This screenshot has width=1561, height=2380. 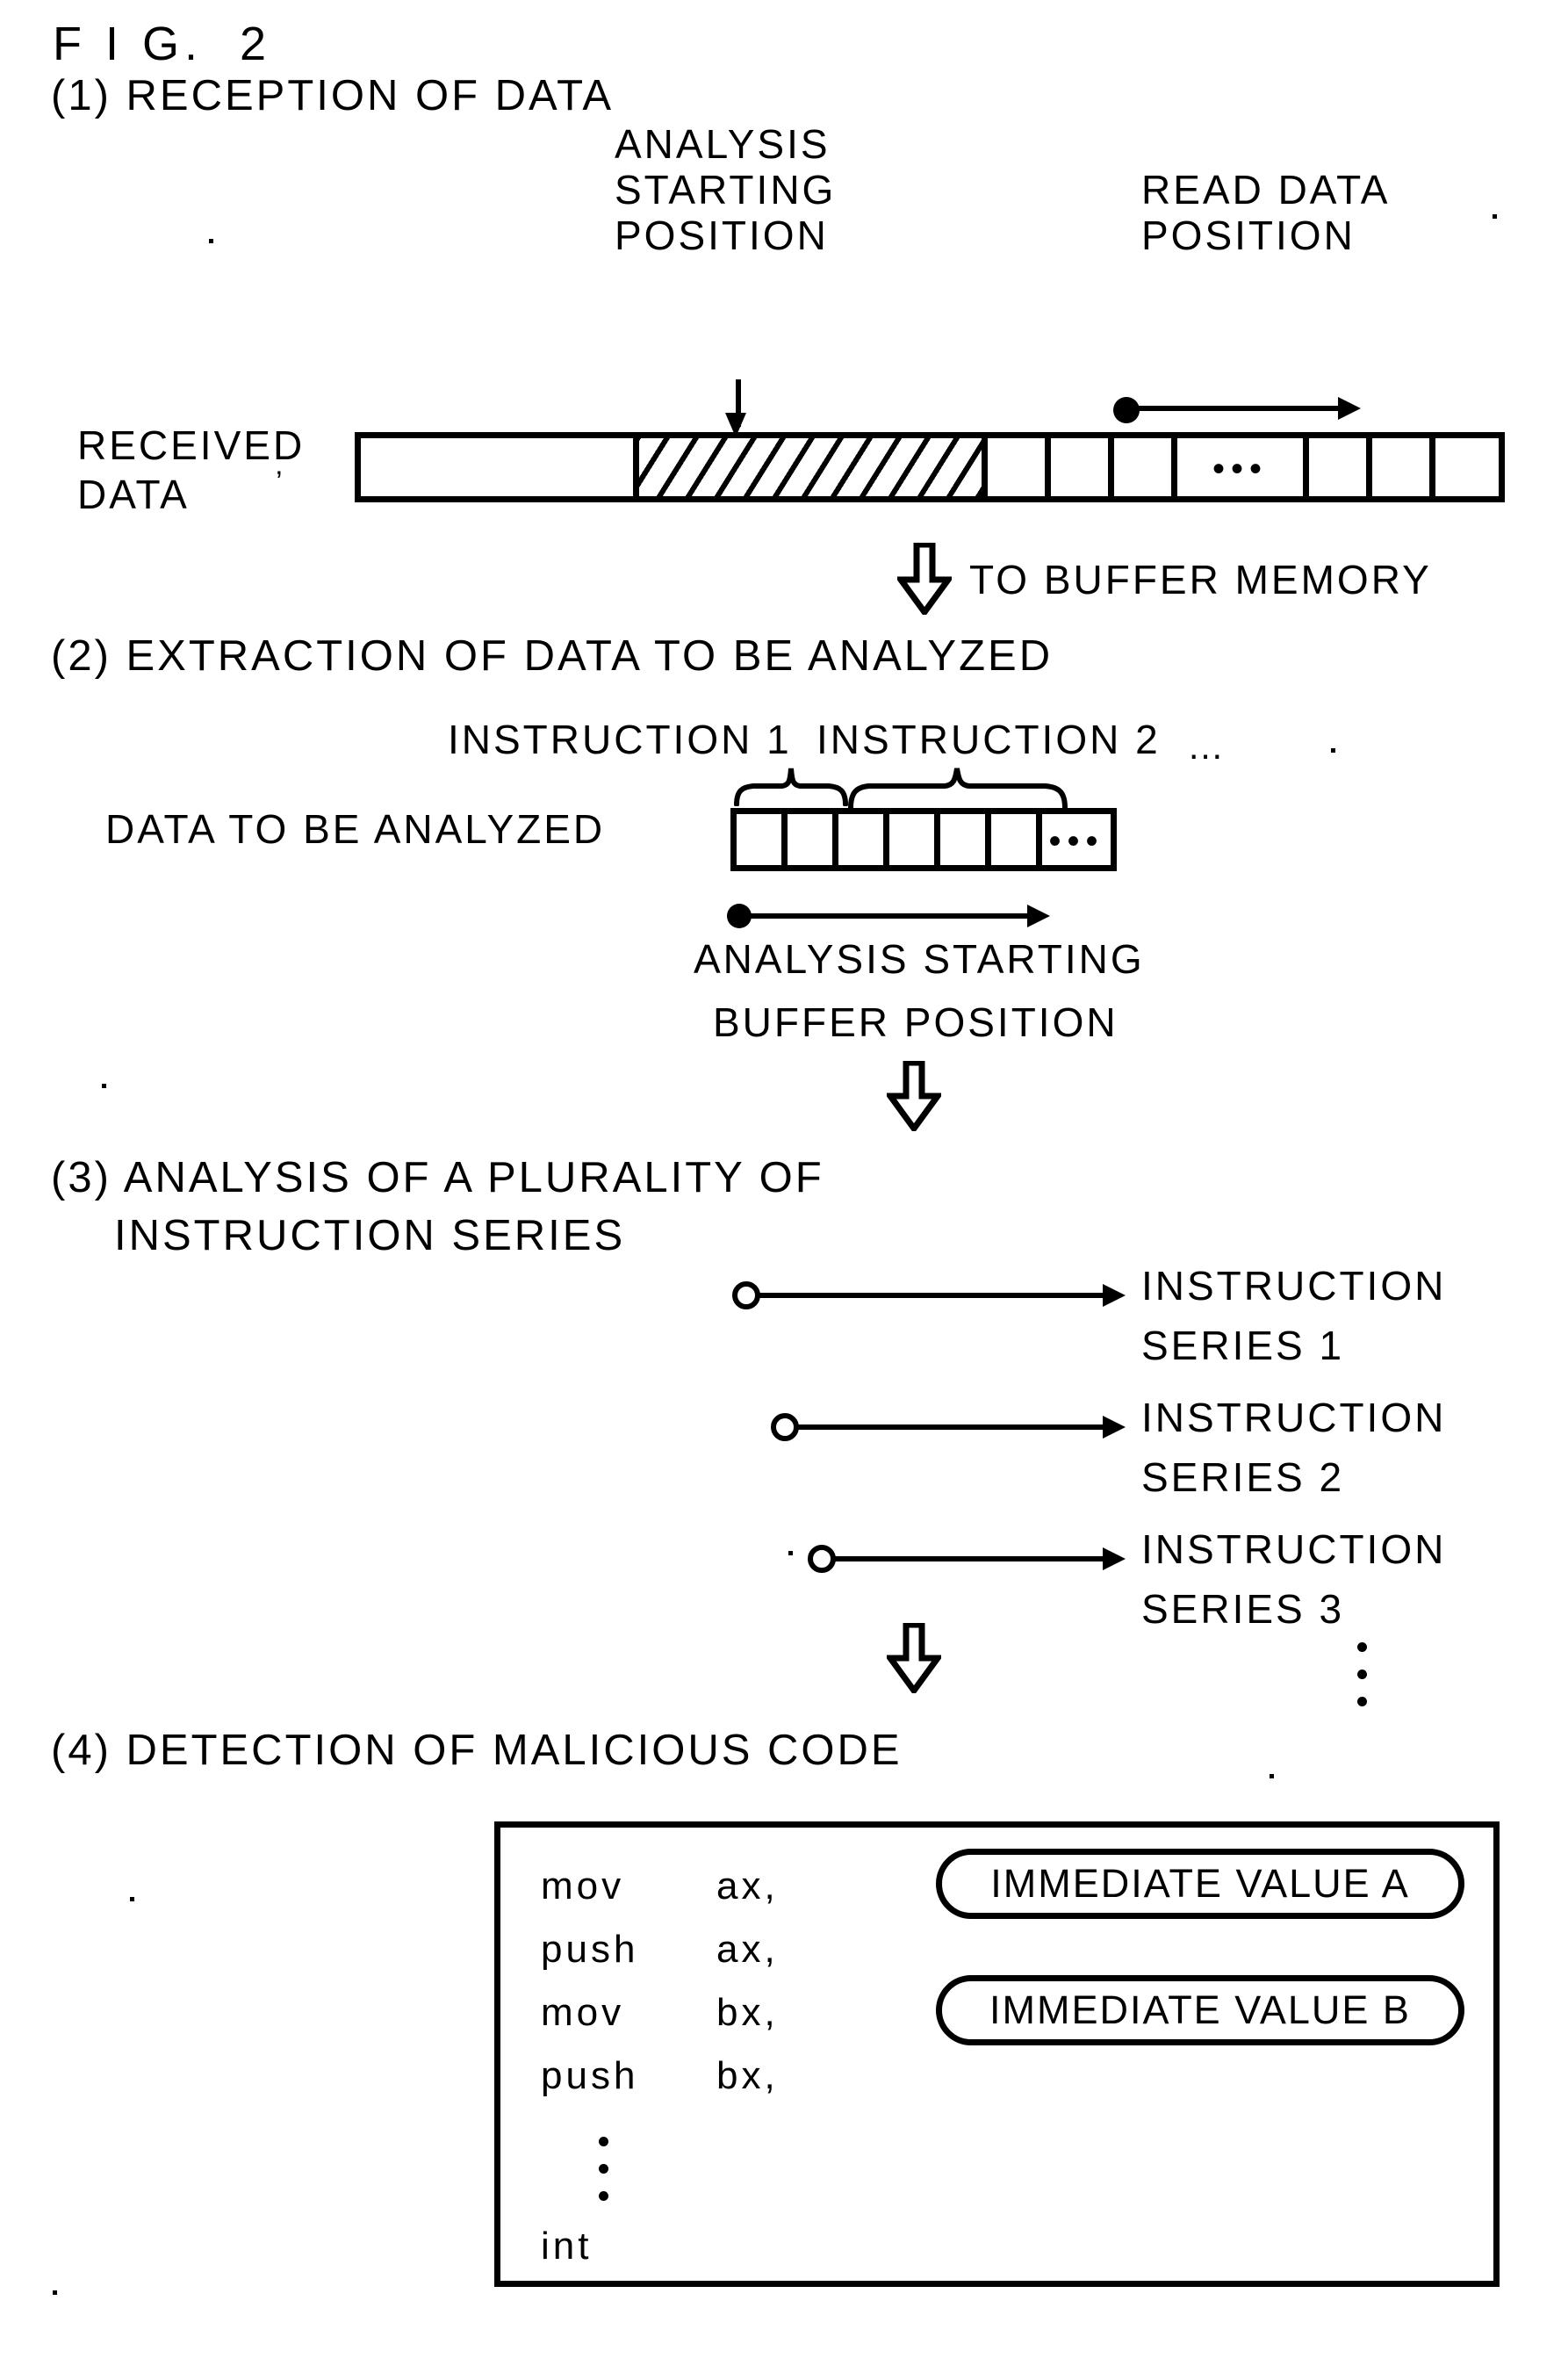 I want to click on received-data-bar: •••, so click(x=930, y=467).